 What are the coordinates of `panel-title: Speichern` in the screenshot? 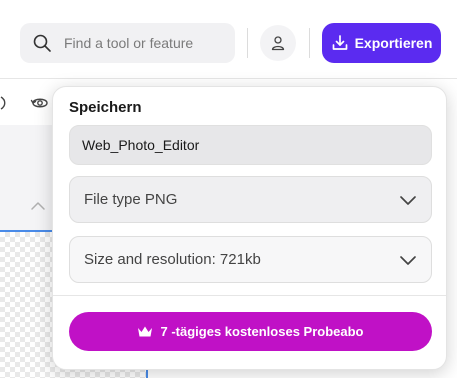 It's located at (105, 107).